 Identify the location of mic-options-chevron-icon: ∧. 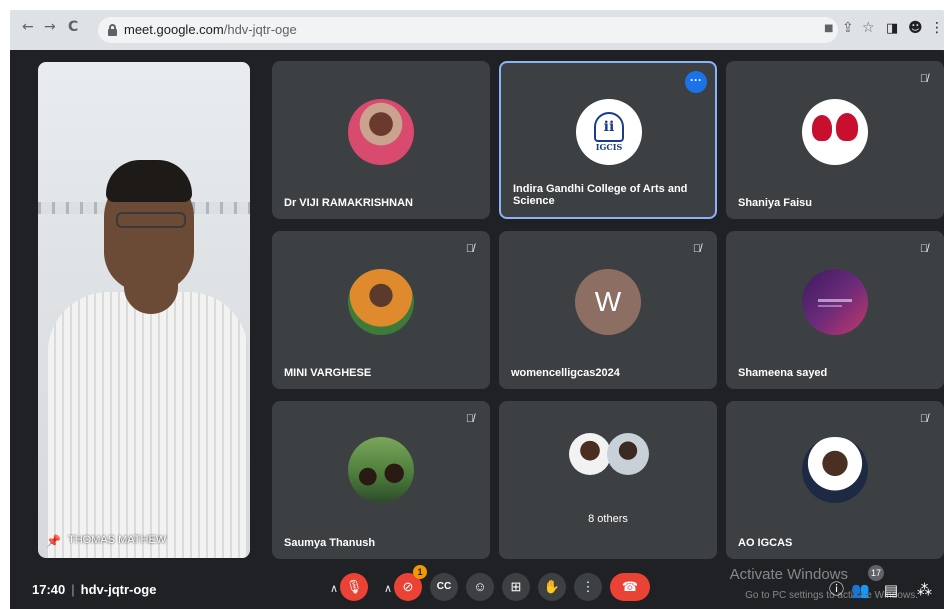
(334, 588).